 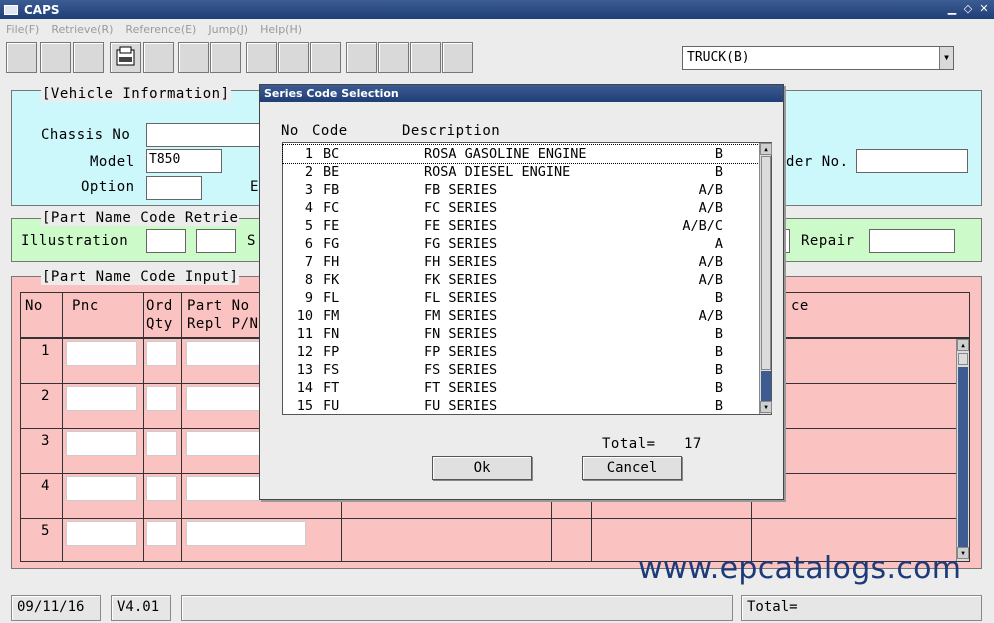 What do you see at coordinates (946, 58) in the screenshot?
I see `chevron-down-icon: ▼` at bounding box center [946, 58].